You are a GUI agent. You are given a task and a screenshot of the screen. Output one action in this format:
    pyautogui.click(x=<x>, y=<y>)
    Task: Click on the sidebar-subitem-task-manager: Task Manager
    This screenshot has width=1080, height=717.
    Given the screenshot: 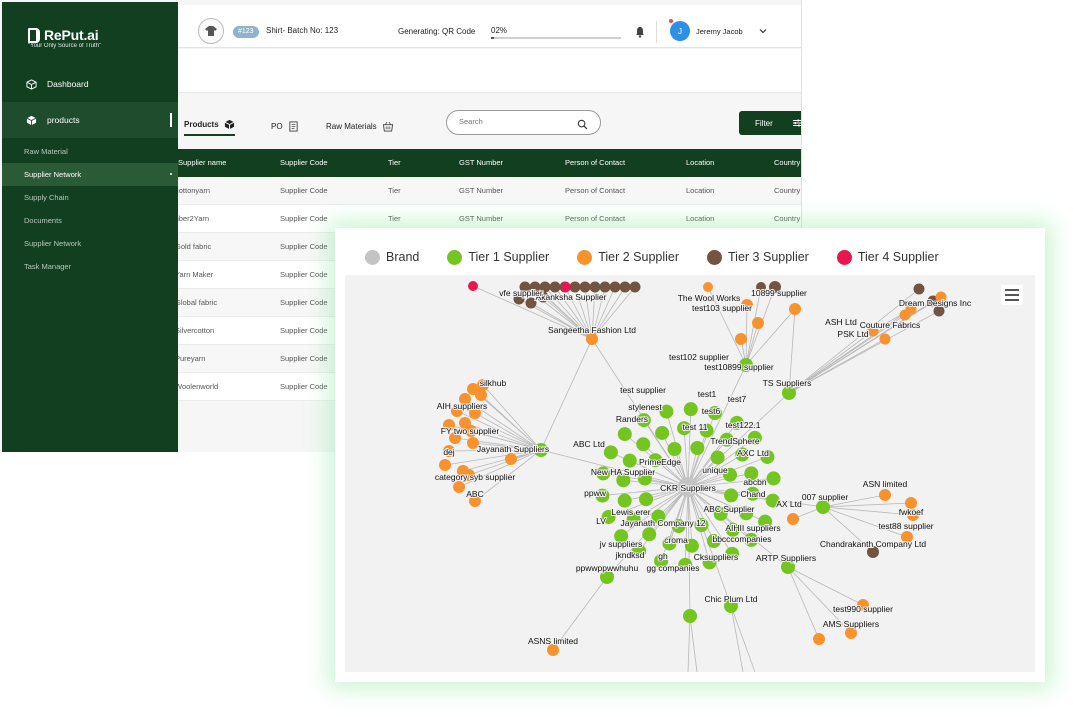 What is the action you would take?
    pyautogui.click(x=90, y=266)
    